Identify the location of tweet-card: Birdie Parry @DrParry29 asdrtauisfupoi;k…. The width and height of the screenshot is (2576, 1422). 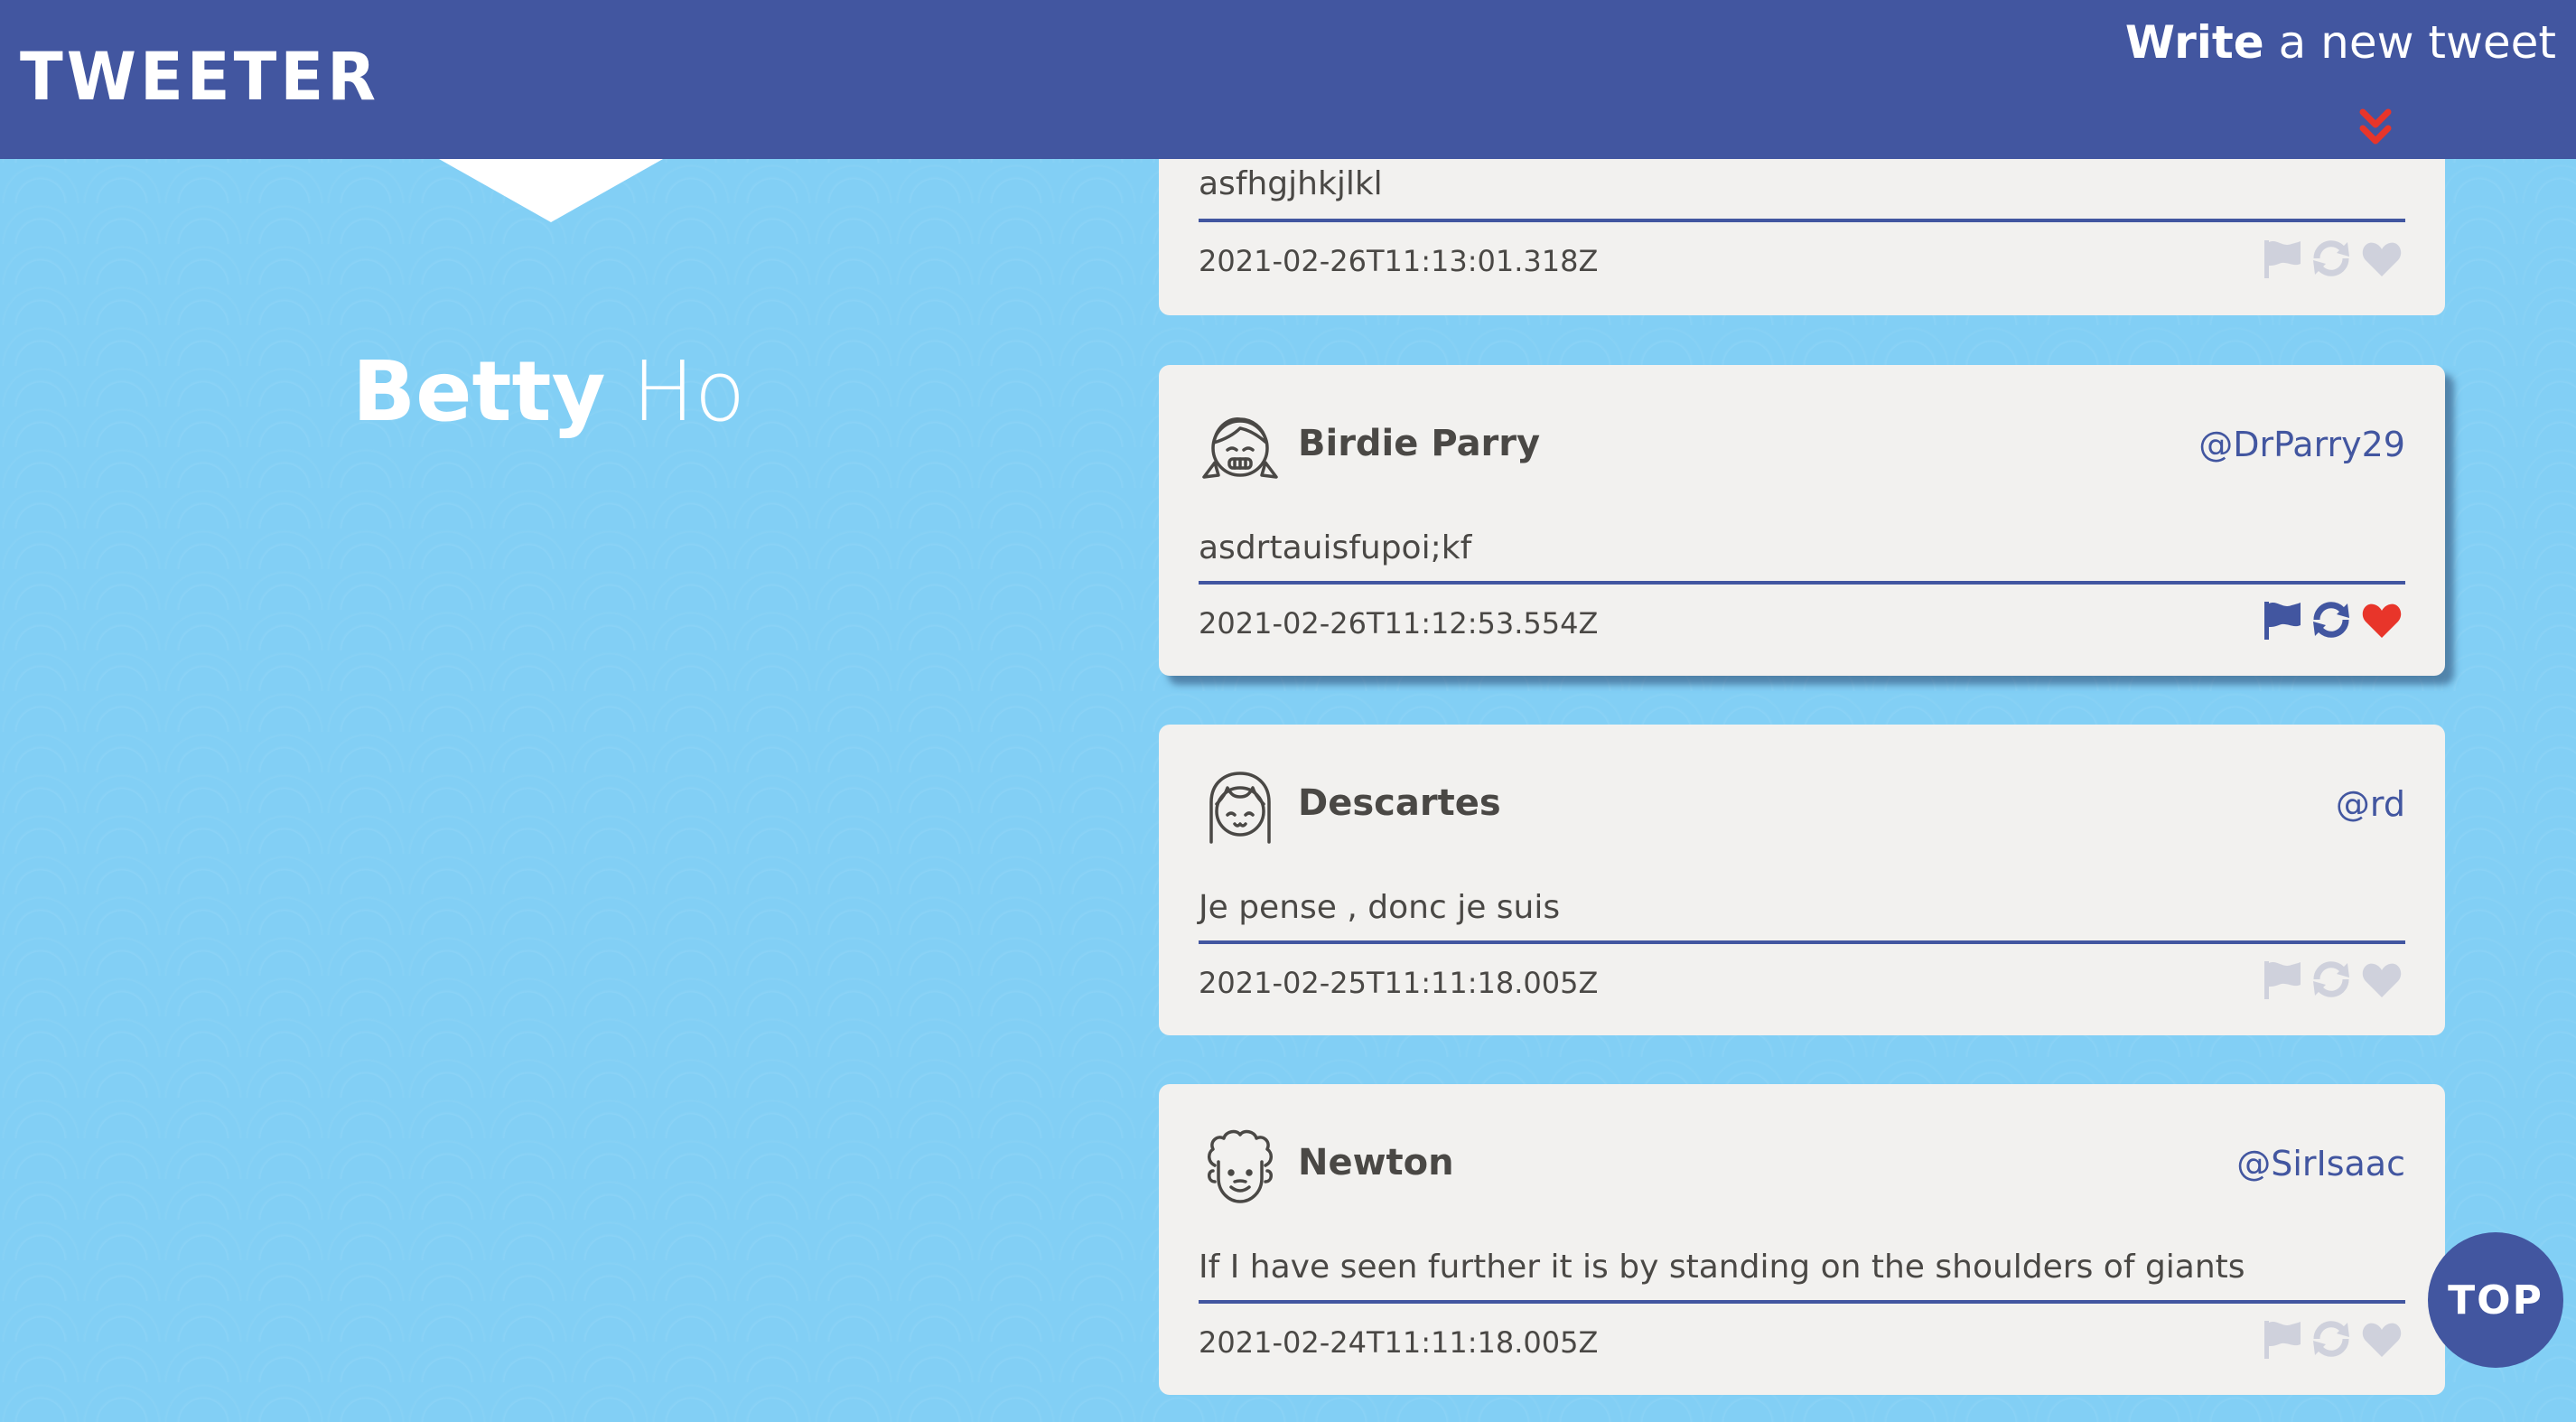
(1802, 520).